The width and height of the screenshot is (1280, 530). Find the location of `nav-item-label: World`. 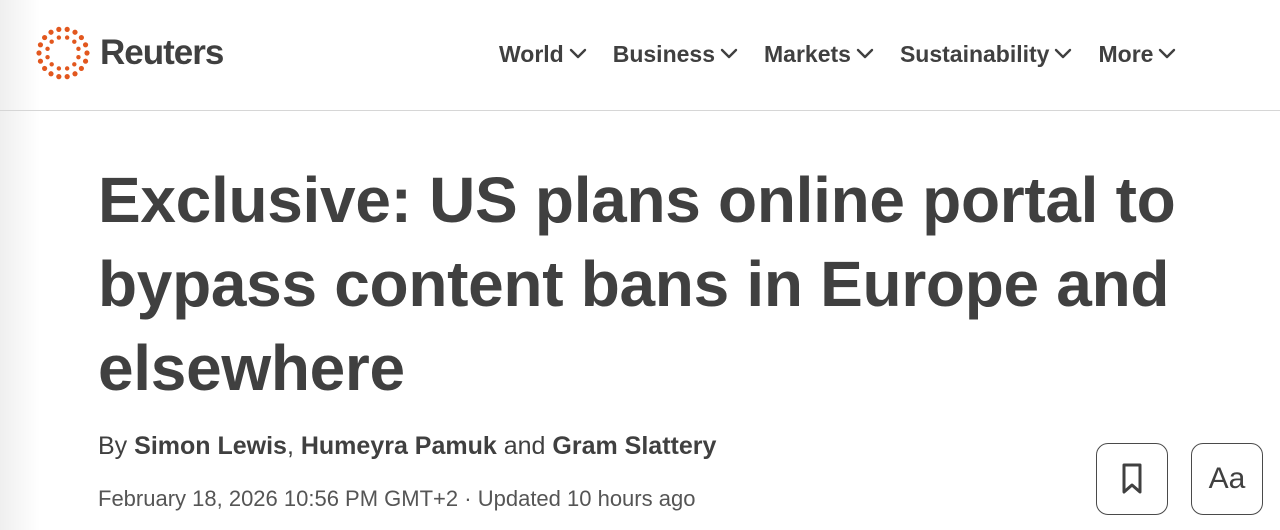

nav-item-label: World is located at coordinates (531, 54).